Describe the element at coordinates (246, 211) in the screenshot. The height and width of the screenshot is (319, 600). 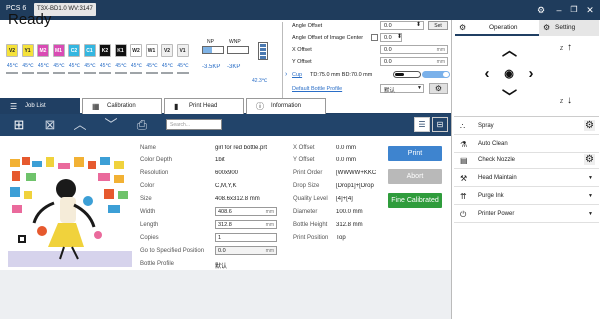
I see `width-field: 408.6 mm` at that location.